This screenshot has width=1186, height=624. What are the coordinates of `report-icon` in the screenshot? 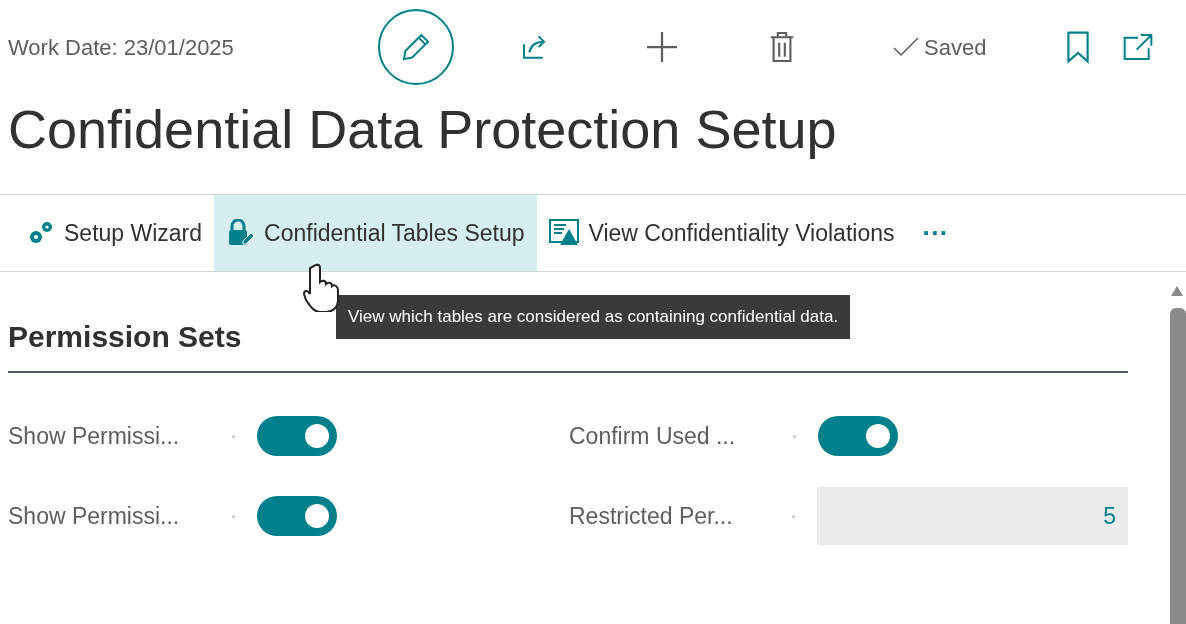 It's located at (564, 233).